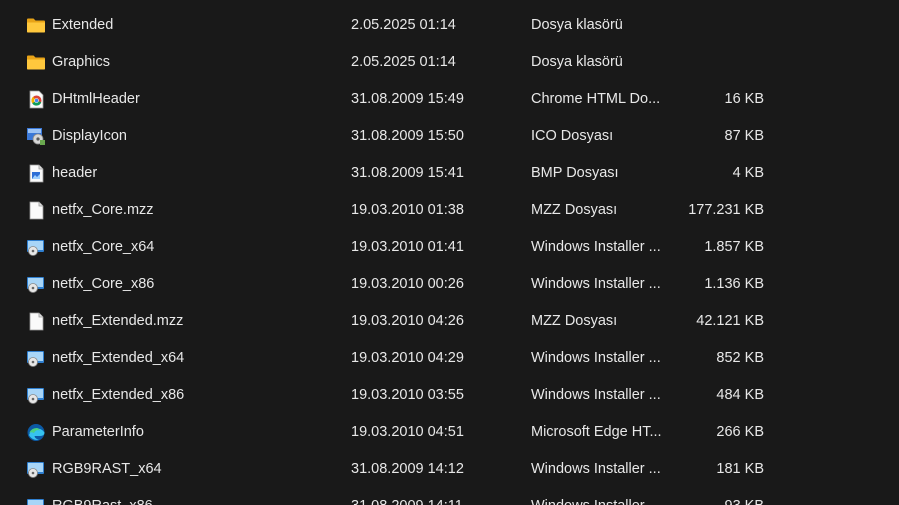 Image resolution: width=899 pixels, height=505 pixels. Describe the element at coordinates (730, 321) in the screenshot. I see `file-size: 42.121 KB` at that location.